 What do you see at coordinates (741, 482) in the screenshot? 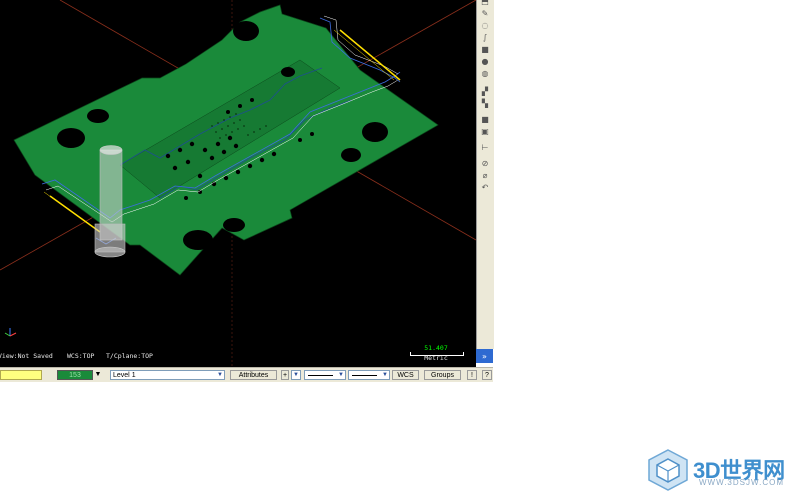
I see `watermark-url: WWW.3DSJW.COM` at bounding box center [741, 482].